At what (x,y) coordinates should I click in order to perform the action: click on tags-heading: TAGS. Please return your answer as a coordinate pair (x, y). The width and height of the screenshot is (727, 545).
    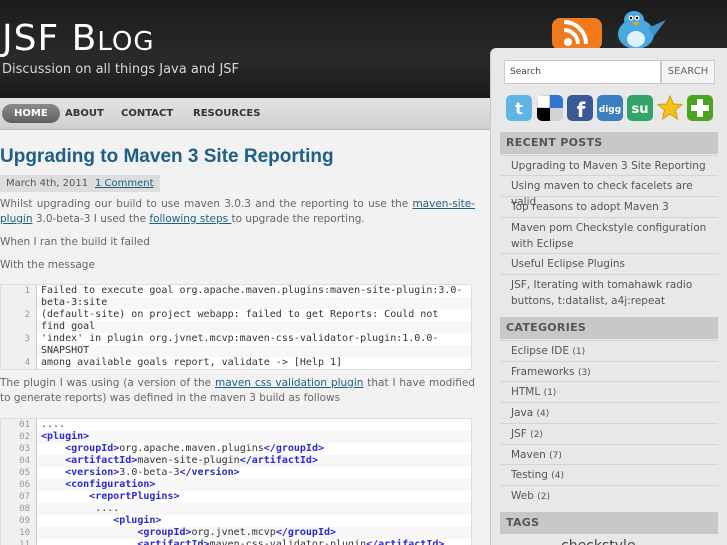
    Looking at the image, I should click on (609, 523).